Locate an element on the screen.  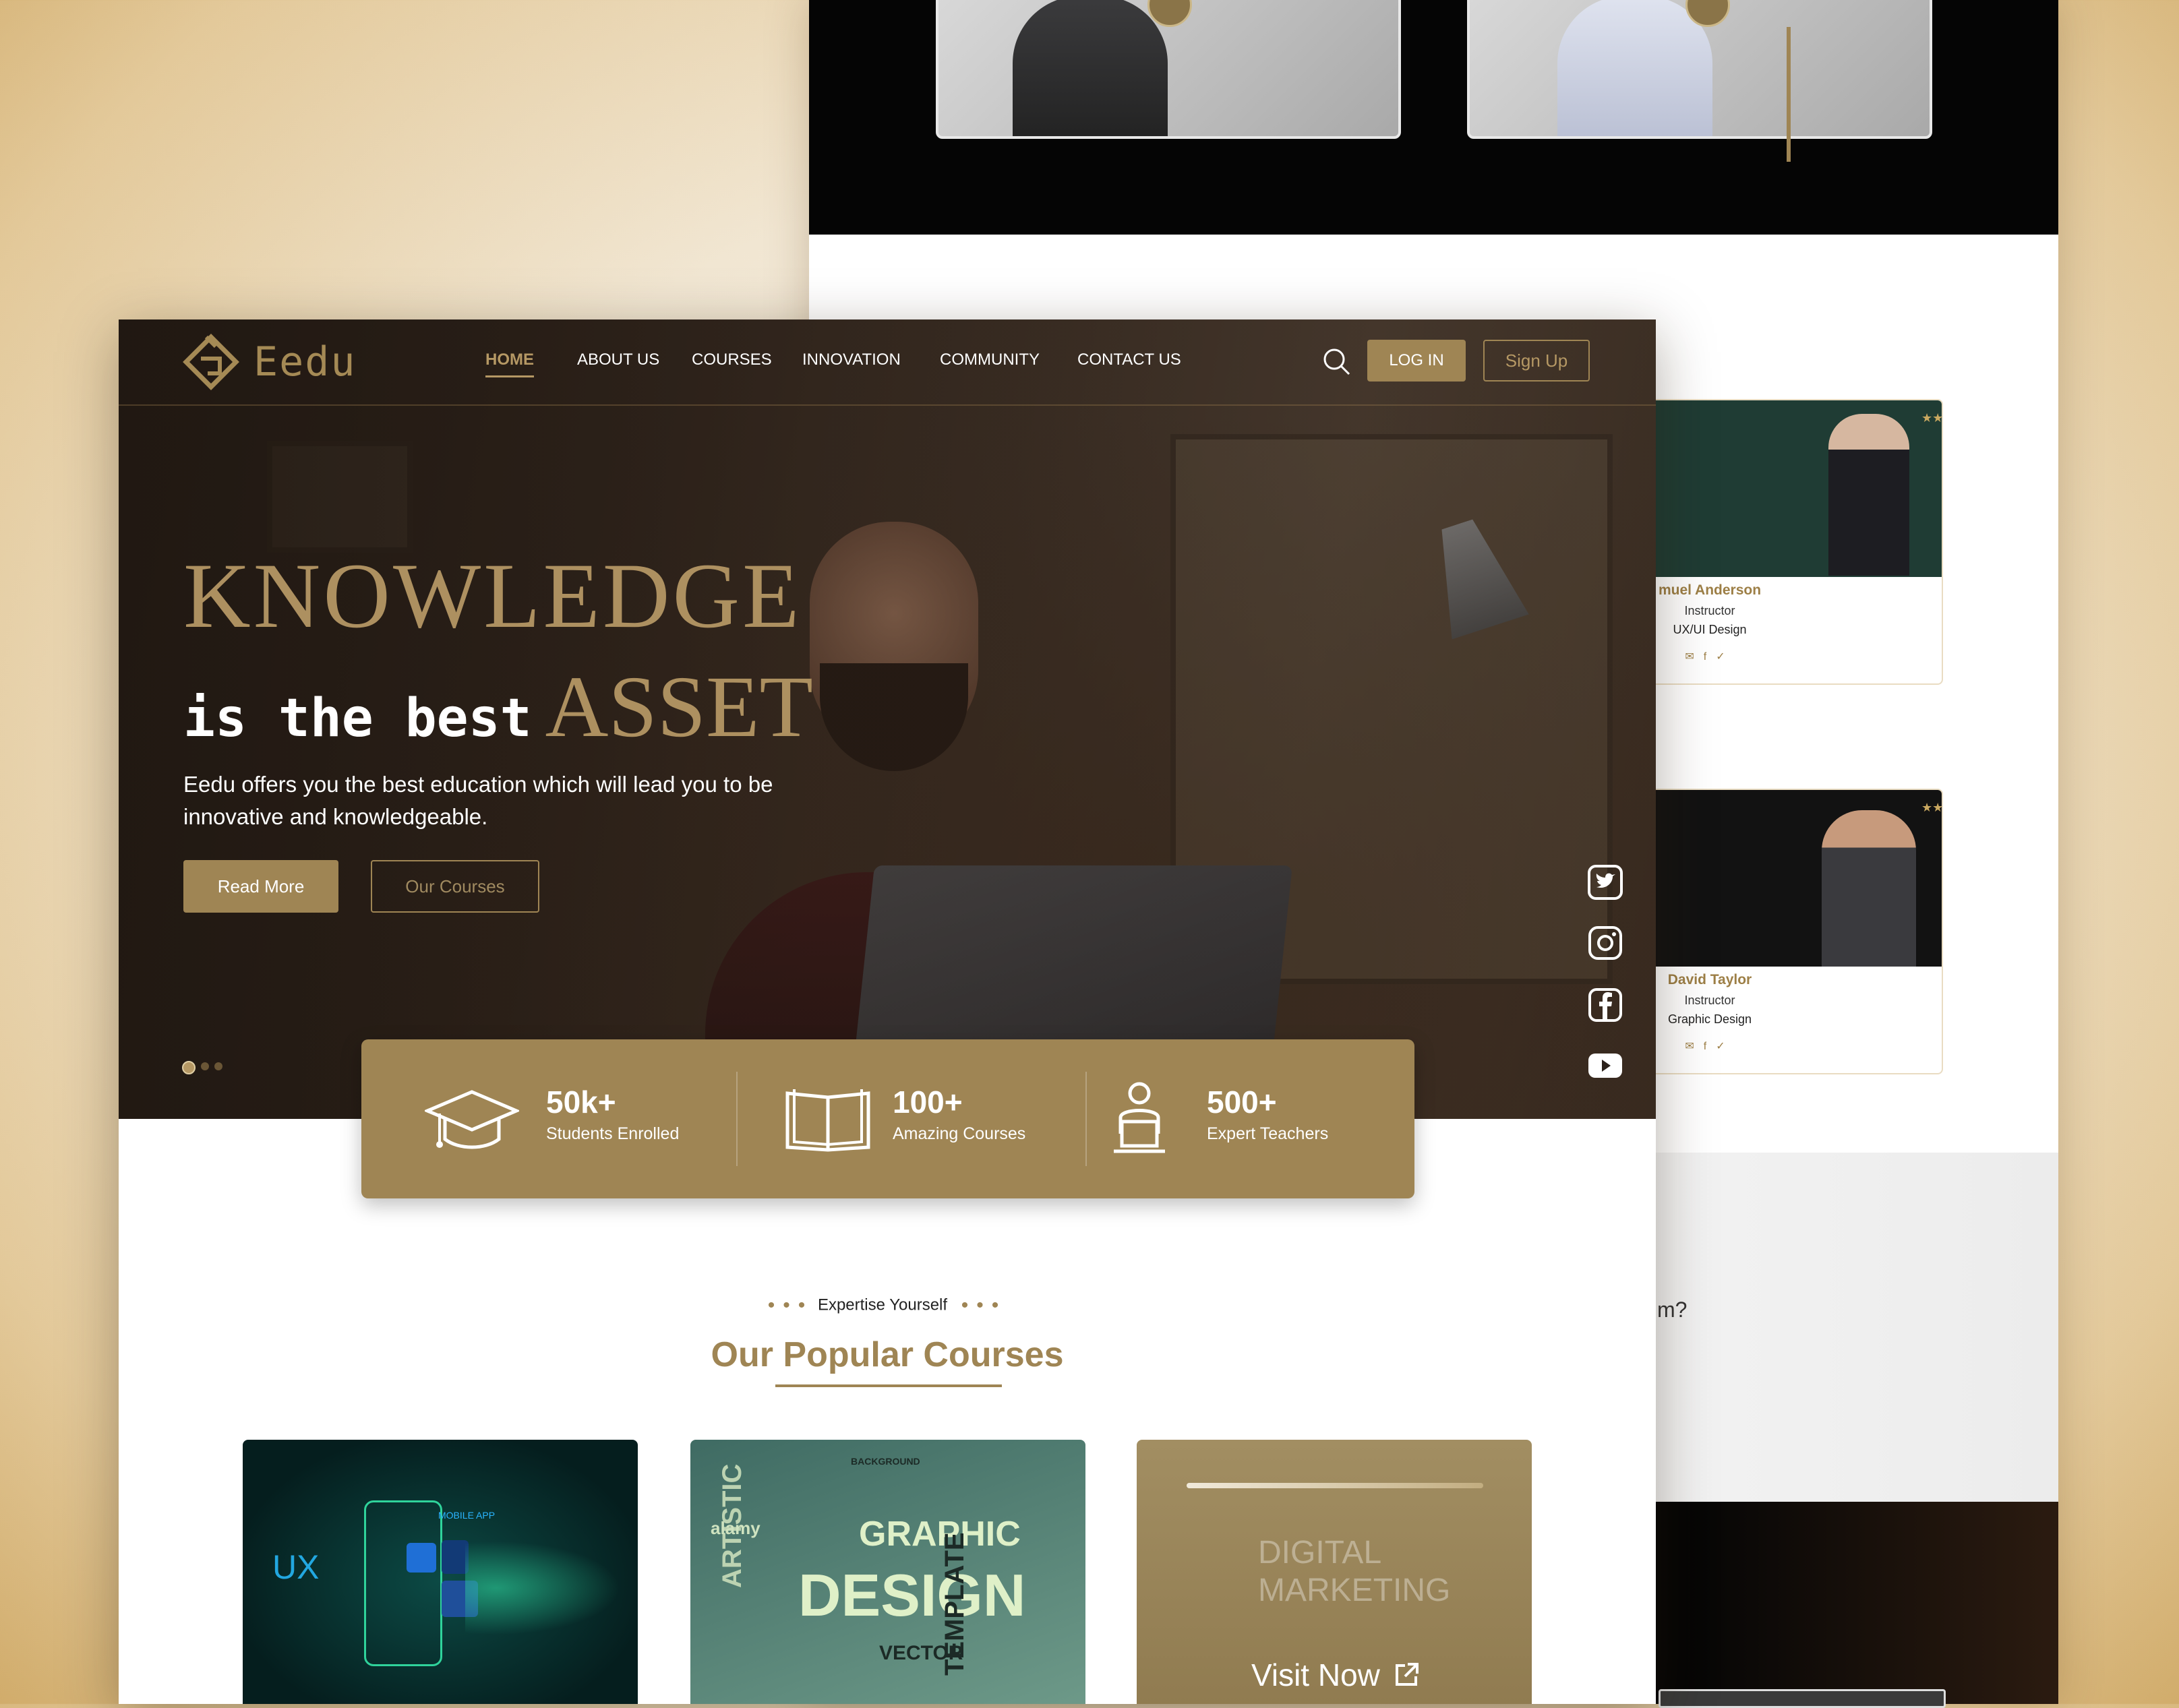
word-cloud-text: DESIGN is located at coordinates (912, 1595).